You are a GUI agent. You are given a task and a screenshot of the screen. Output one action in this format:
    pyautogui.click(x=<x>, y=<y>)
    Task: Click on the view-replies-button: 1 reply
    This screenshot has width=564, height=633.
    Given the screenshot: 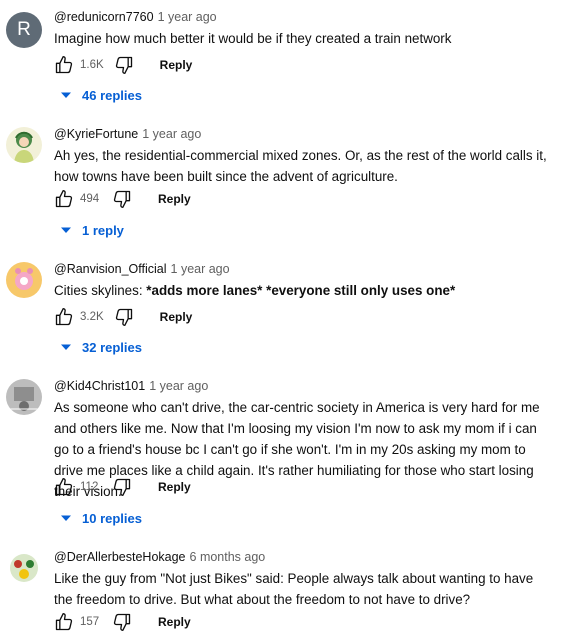 What is the action you would take?
    pyautogui.click(x=92, y=230)
    